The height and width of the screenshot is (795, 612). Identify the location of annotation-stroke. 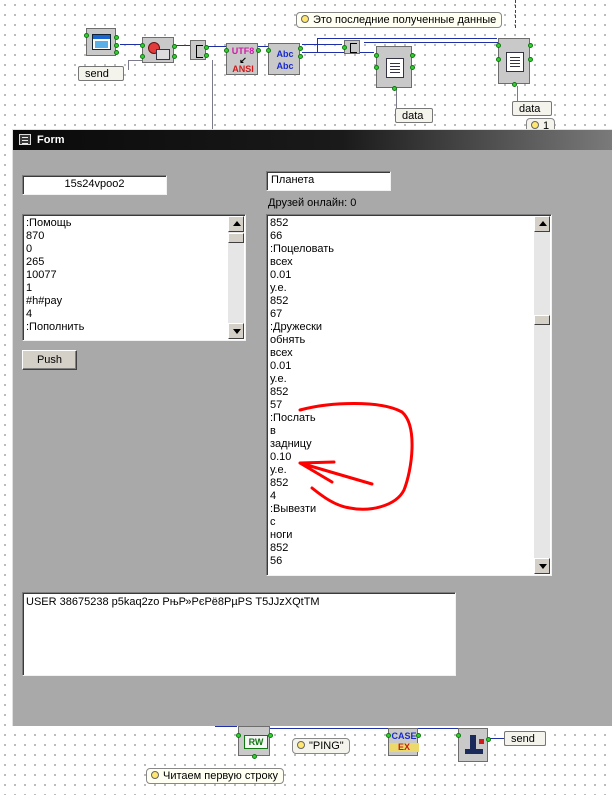
(356, 456).